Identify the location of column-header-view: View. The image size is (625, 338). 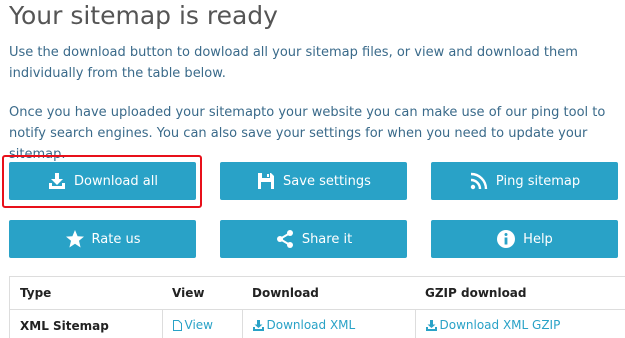
(202, 293).